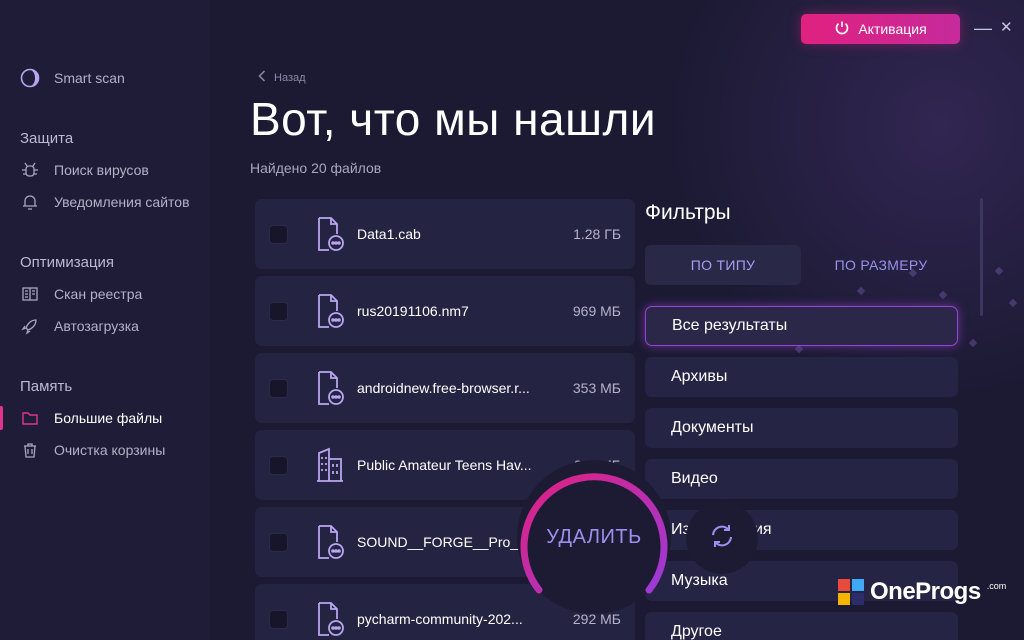 This screenshot has width=1024, height=640. Describe the element at coordinates (983, 28) in the screenshot. I see `minimize-button: —` at that location.